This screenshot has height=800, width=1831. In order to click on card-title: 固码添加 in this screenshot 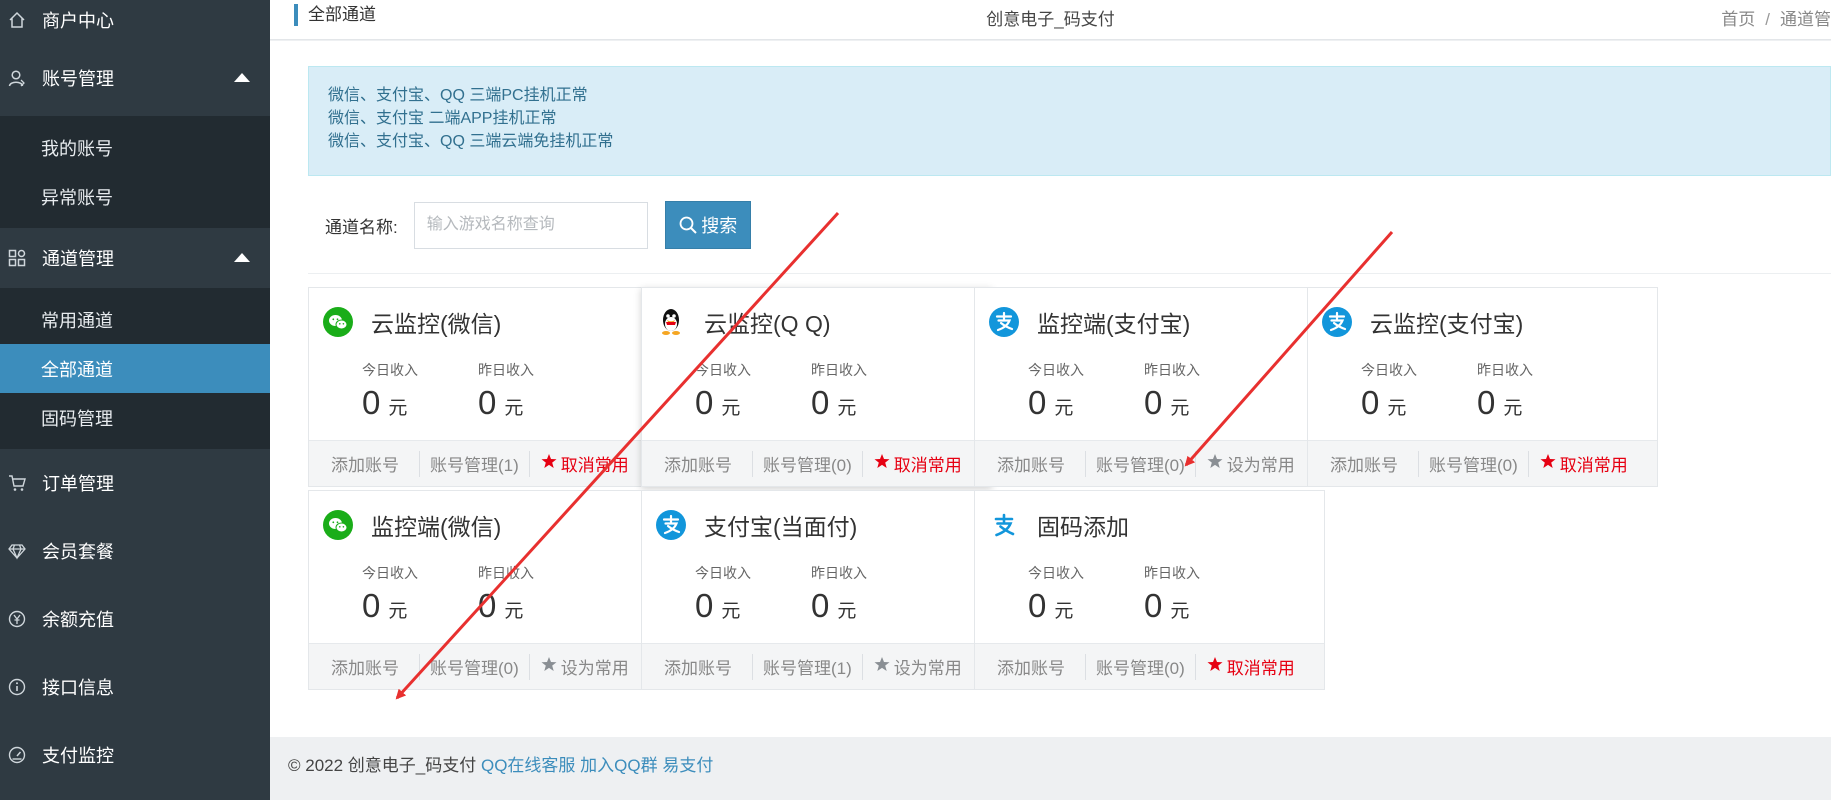, I will do `click(1083, 527)`.